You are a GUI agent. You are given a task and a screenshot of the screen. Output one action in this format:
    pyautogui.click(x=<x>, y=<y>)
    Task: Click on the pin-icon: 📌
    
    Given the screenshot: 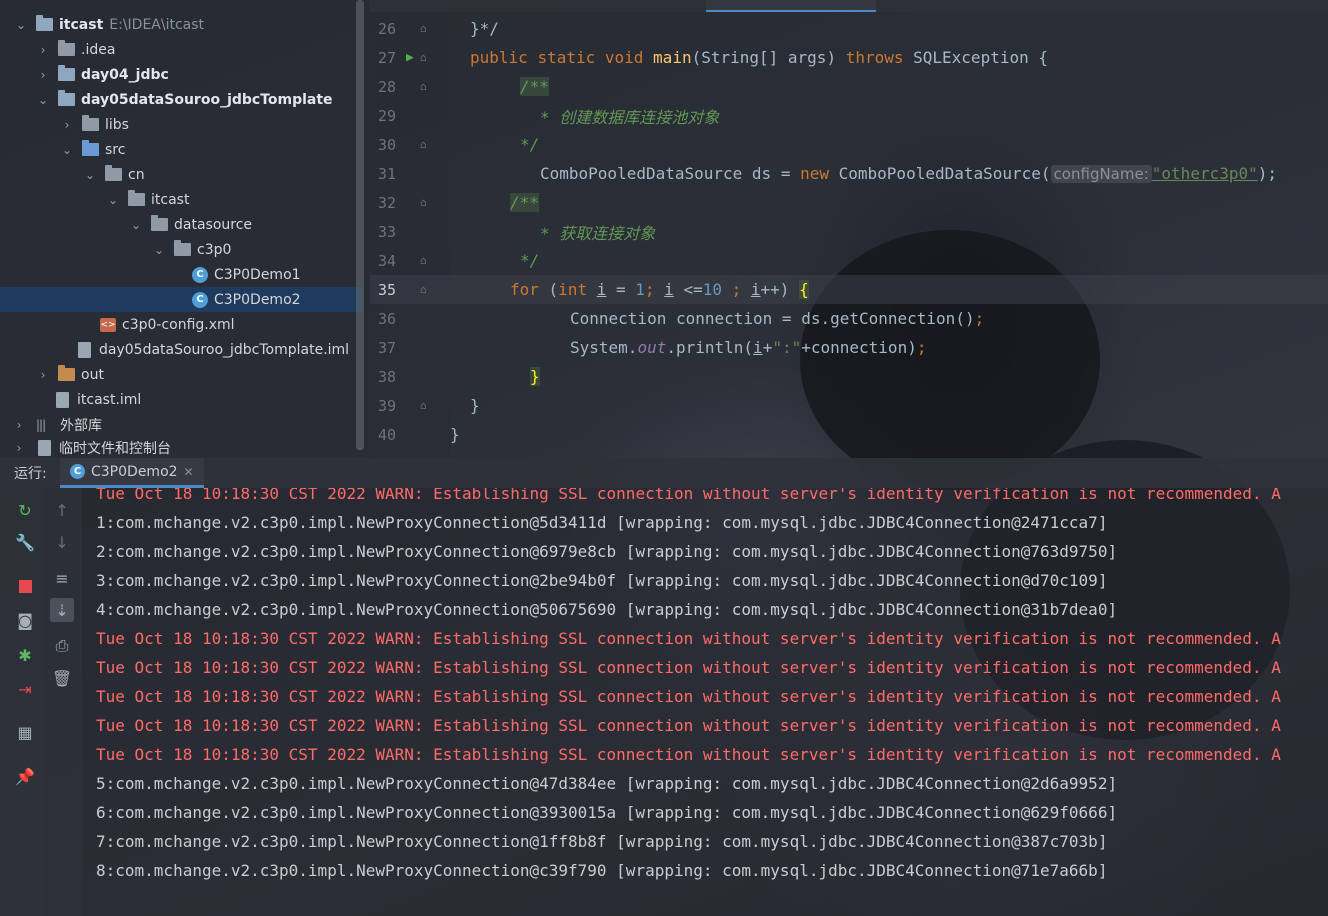 What is the action you would take?
    pyautogui.click(x=25, y=776)
    